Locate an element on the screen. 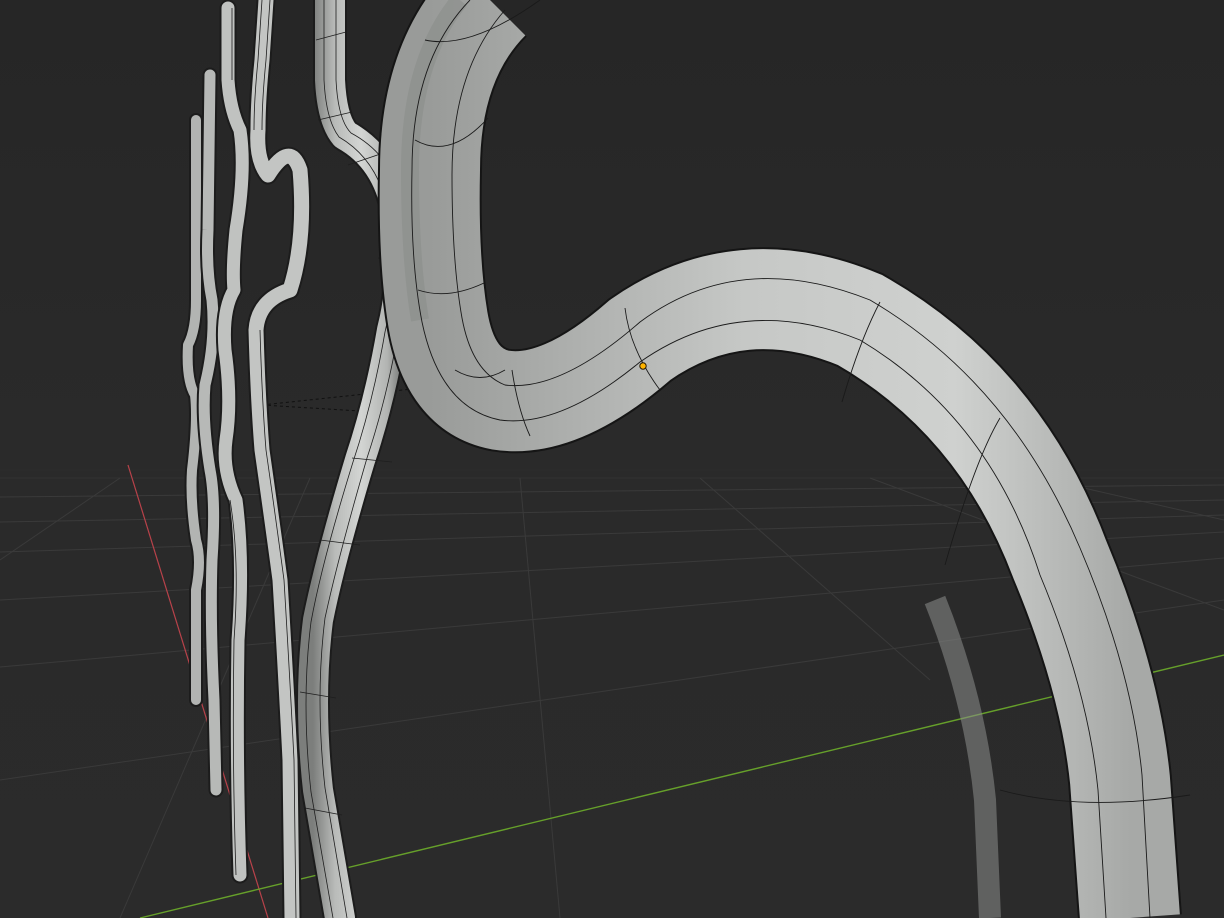  object-origin-point is located at coordinates (643, 366).